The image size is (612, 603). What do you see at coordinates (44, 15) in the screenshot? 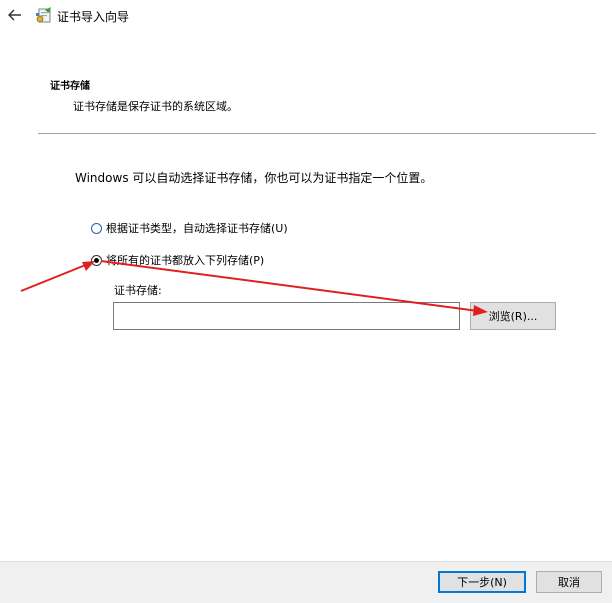
I see `certificate-wizard-icon` at bounding box center [44, 15].